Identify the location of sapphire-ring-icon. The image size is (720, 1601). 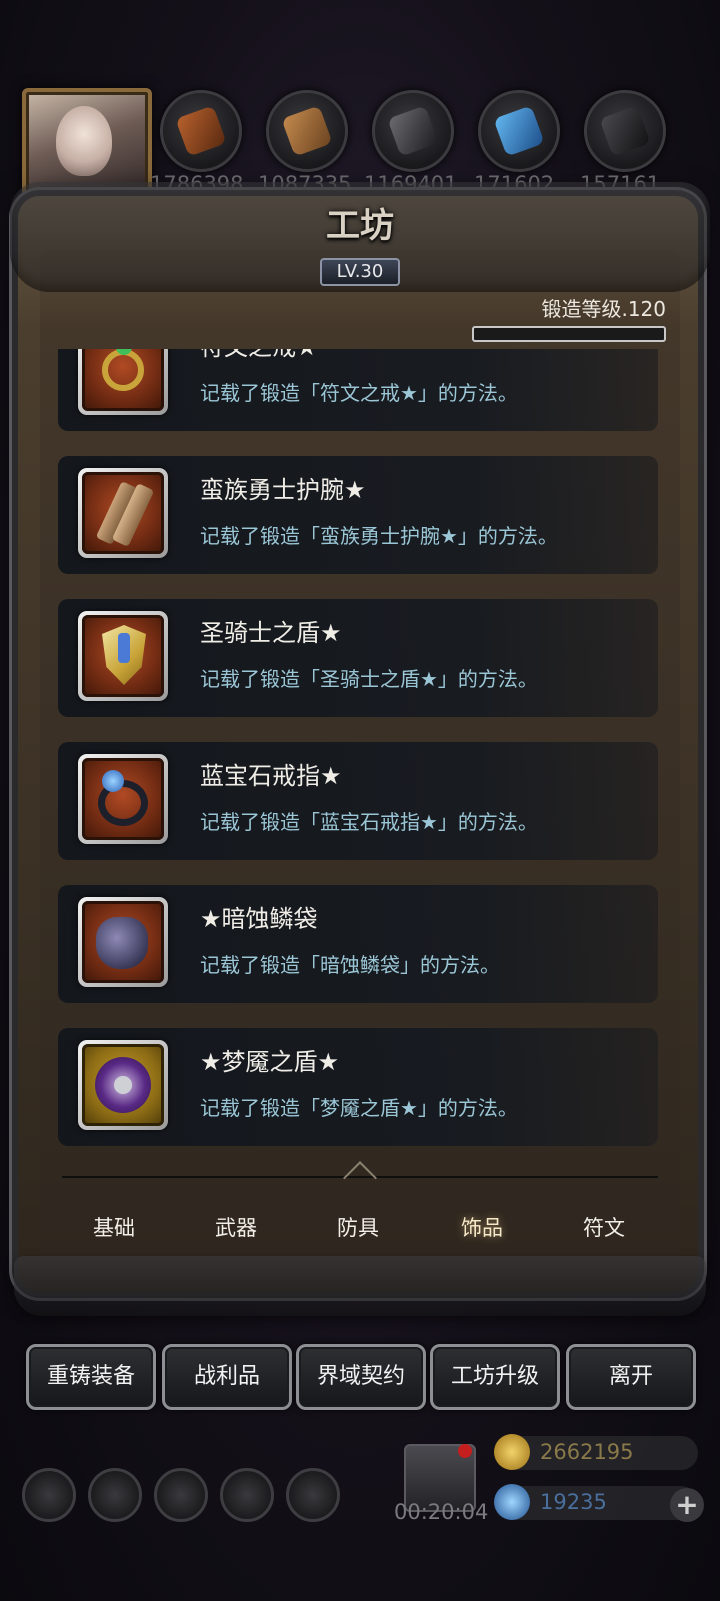
(123, 799).